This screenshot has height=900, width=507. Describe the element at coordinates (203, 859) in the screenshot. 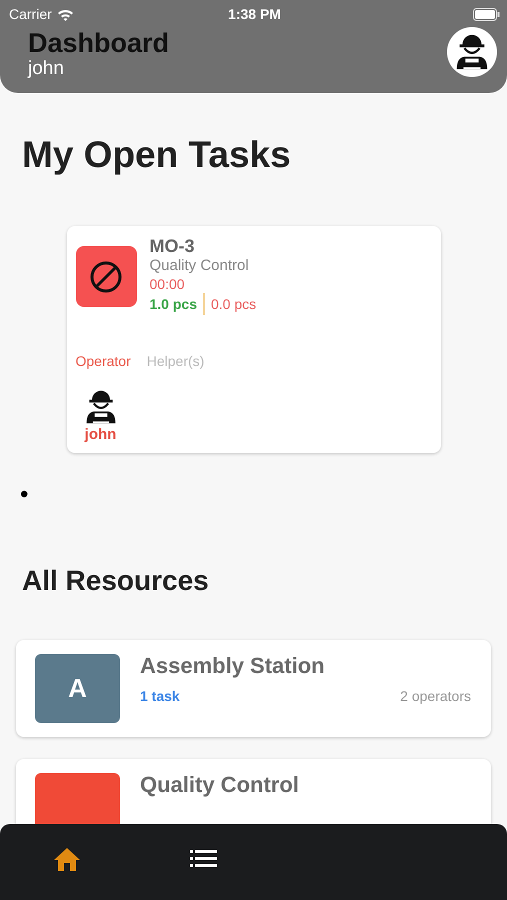

I see `list-icon` at that location.